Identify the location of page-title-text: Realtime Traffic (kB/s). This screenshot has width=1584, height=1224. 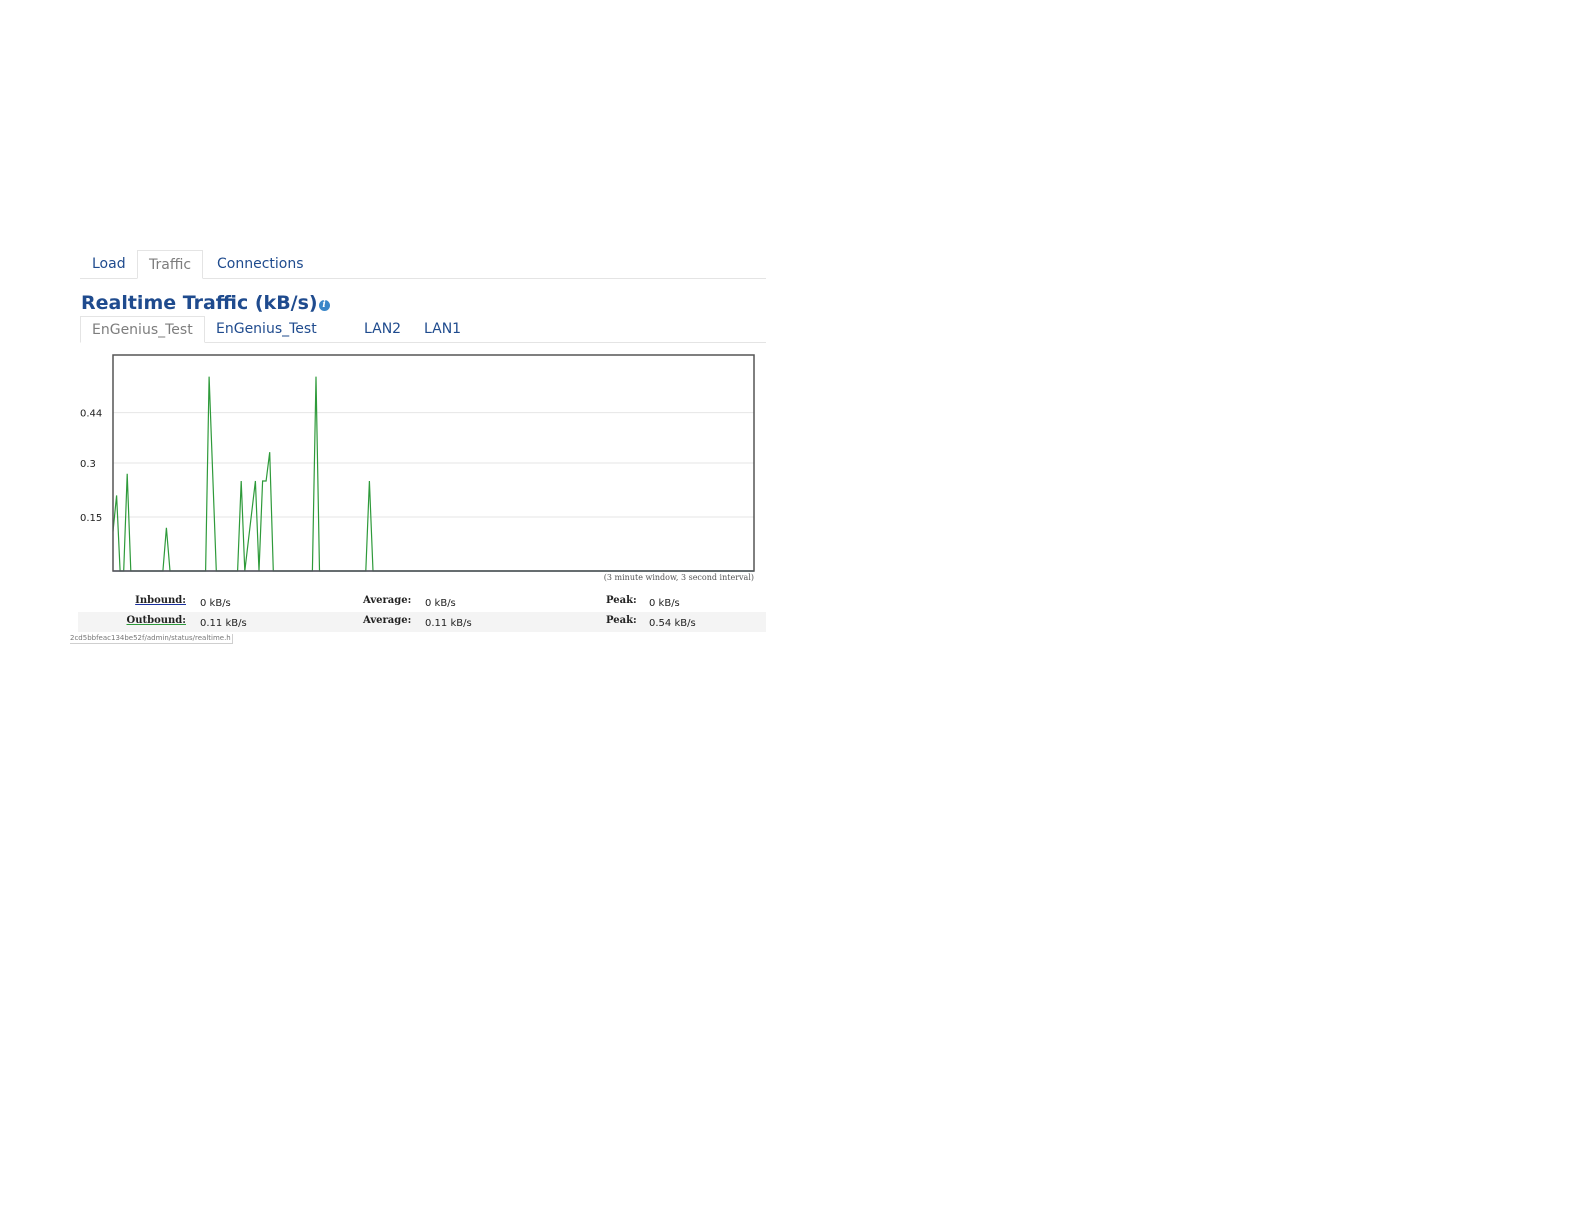
(199, 303).